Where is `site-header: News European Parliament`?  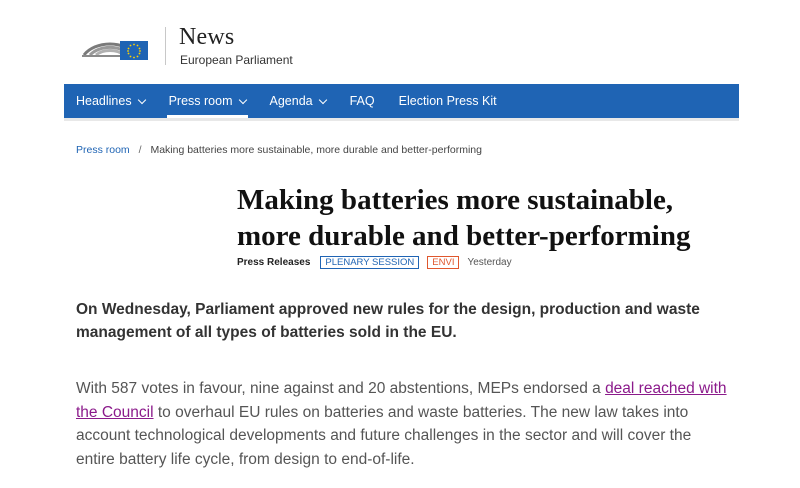 site-header: News European Parliament is located at coordinates (401, 42).